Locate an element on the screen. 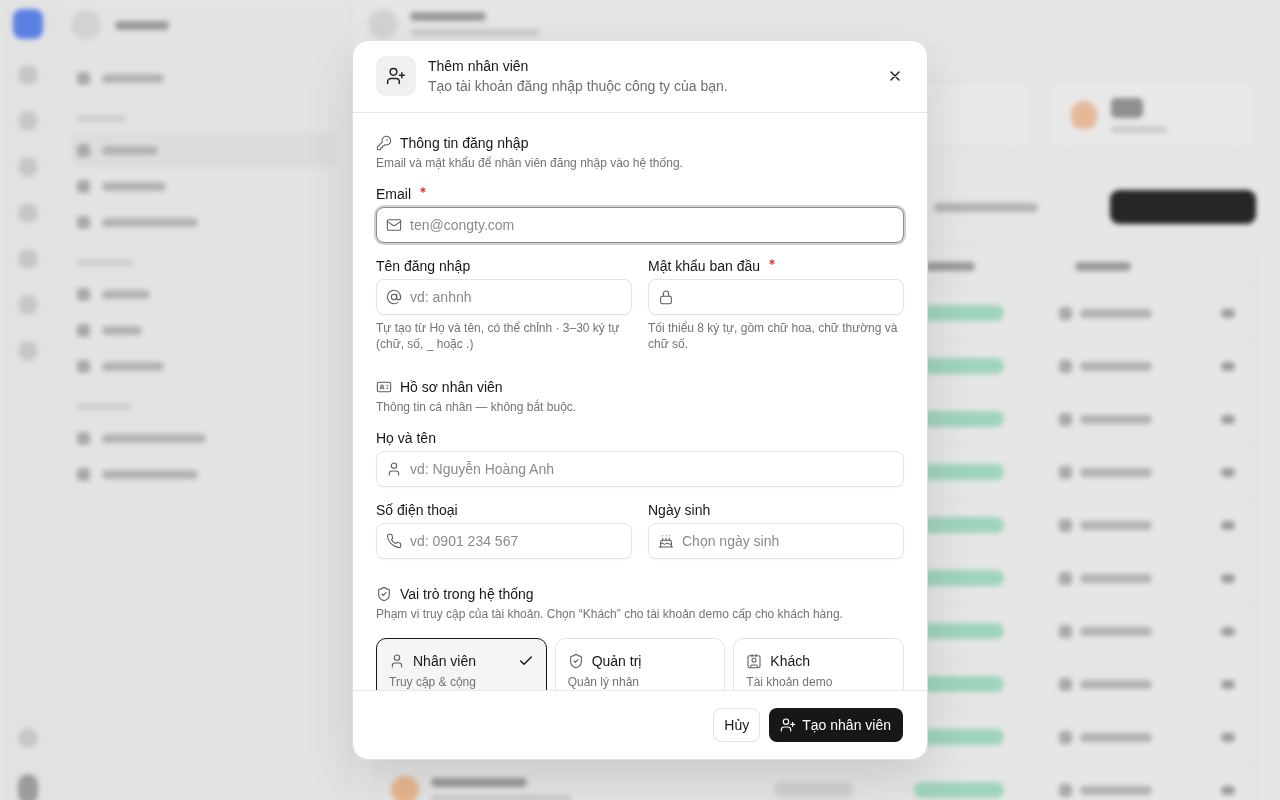  lock-icon is located at coordinates (666, 297).